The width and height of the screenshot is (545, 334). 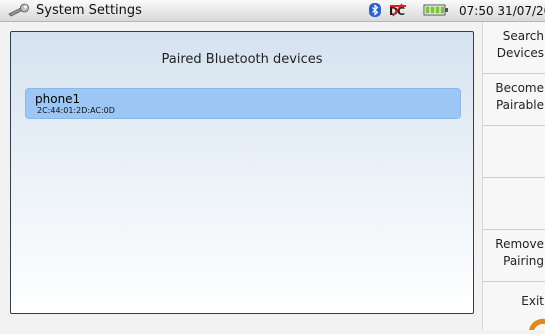 What do you see at coordinates (519, 244) in the screenshot?
I see `softkey-label: Remove` at bounding box center [519, 244].